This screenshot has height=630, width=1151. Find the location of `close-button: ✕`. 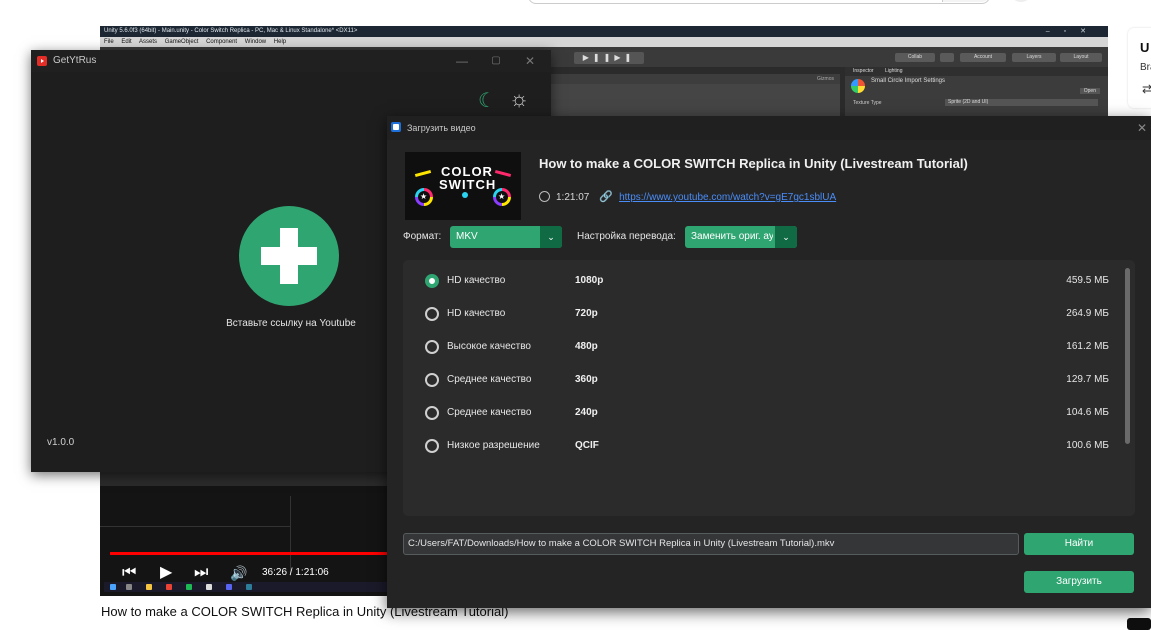

close-button: ✕ is located at coordinates (530, 61).